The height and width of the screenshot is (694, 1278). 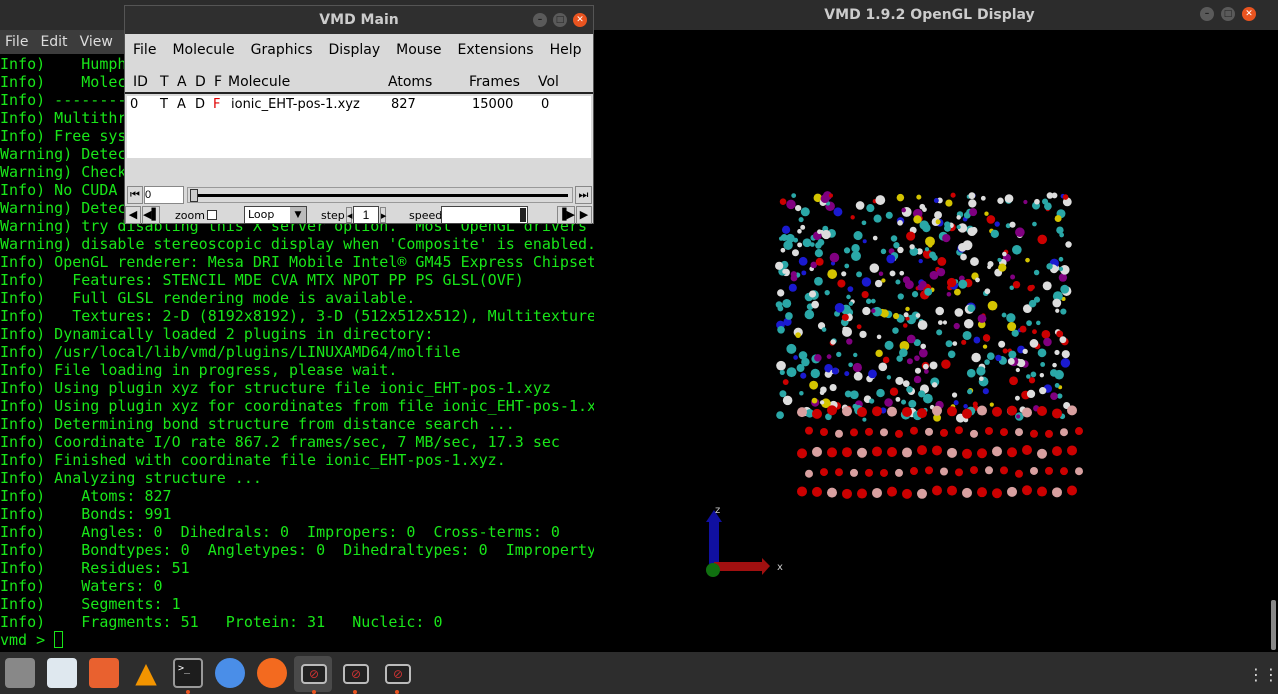 What do you see at coordinates (144, 50) in the screenshot?
I see `menu-file: File` at bounding box center [144, 50].